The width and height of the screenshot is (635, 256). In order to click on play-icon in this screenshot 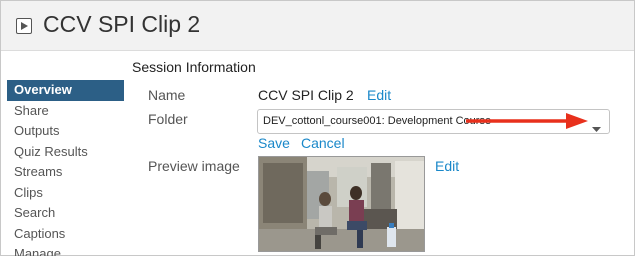, I will do `click(24, 26)`.